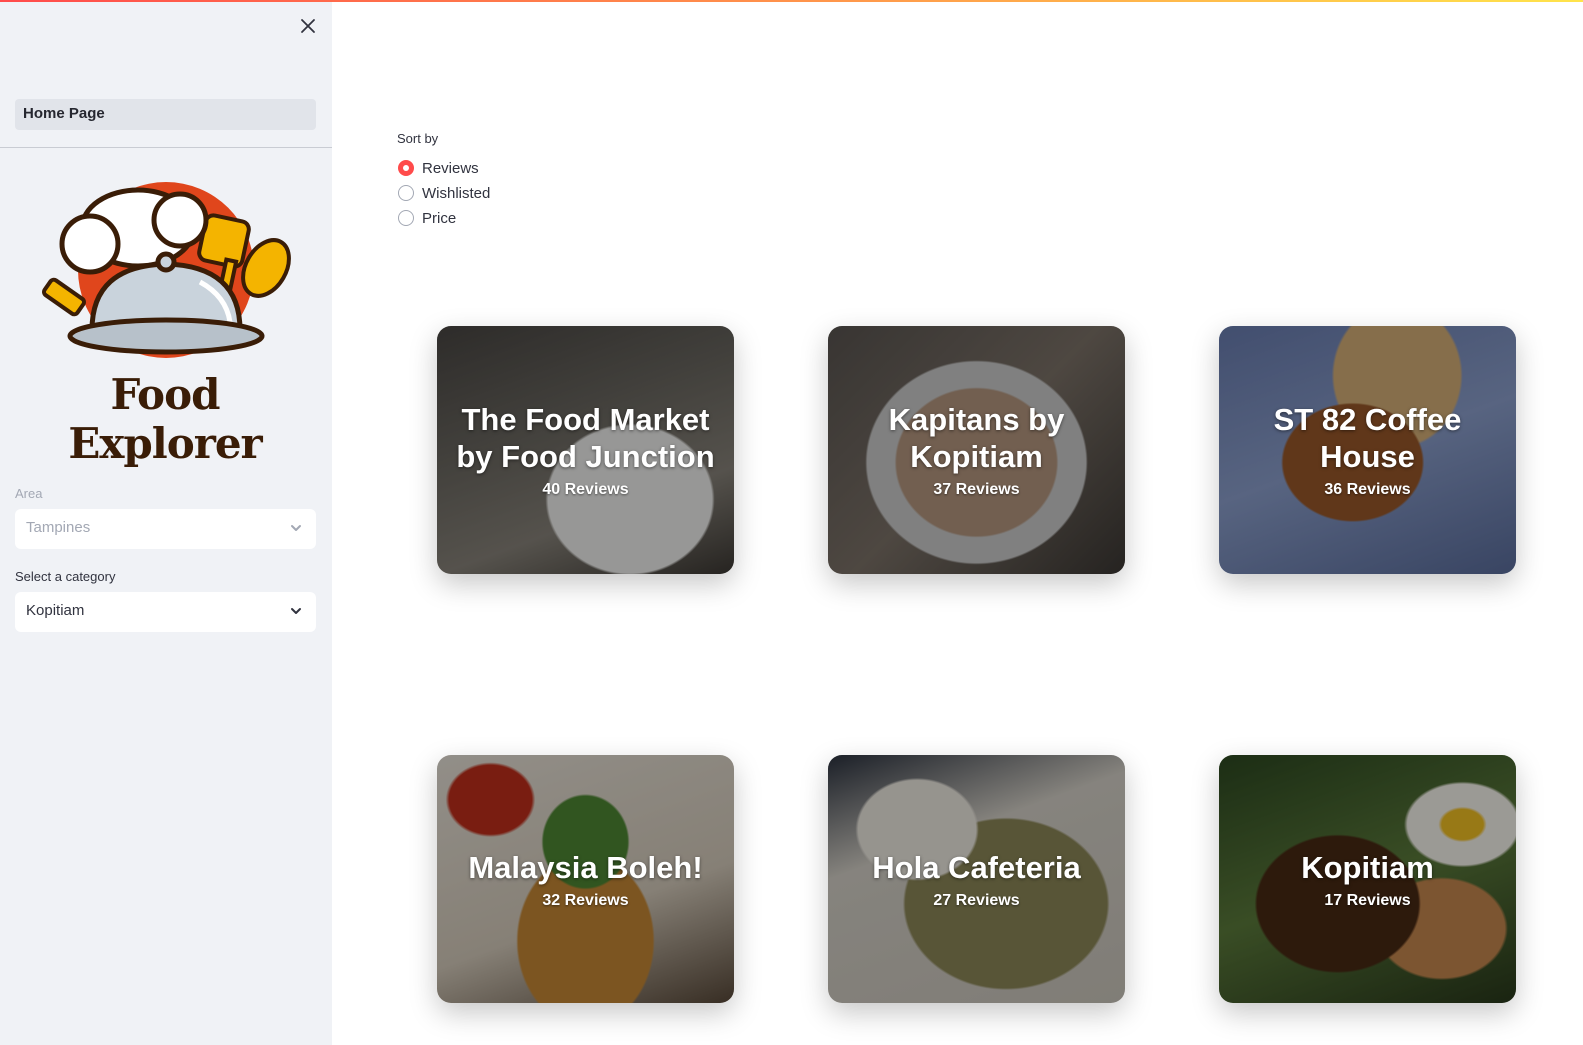 The image size is (1583, 1045). Describe the element at coordinates (166, 270) in the screenshot. I see `chef-cloche-icon` at that location.